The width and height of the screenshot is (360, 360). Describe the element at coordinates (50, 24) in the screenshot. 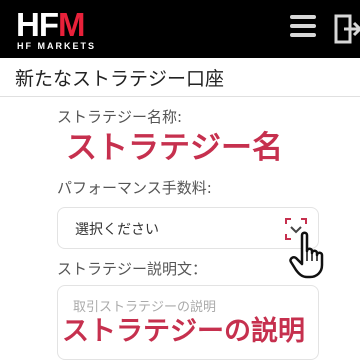

I see `logo-wordmark: HFM` at that location.